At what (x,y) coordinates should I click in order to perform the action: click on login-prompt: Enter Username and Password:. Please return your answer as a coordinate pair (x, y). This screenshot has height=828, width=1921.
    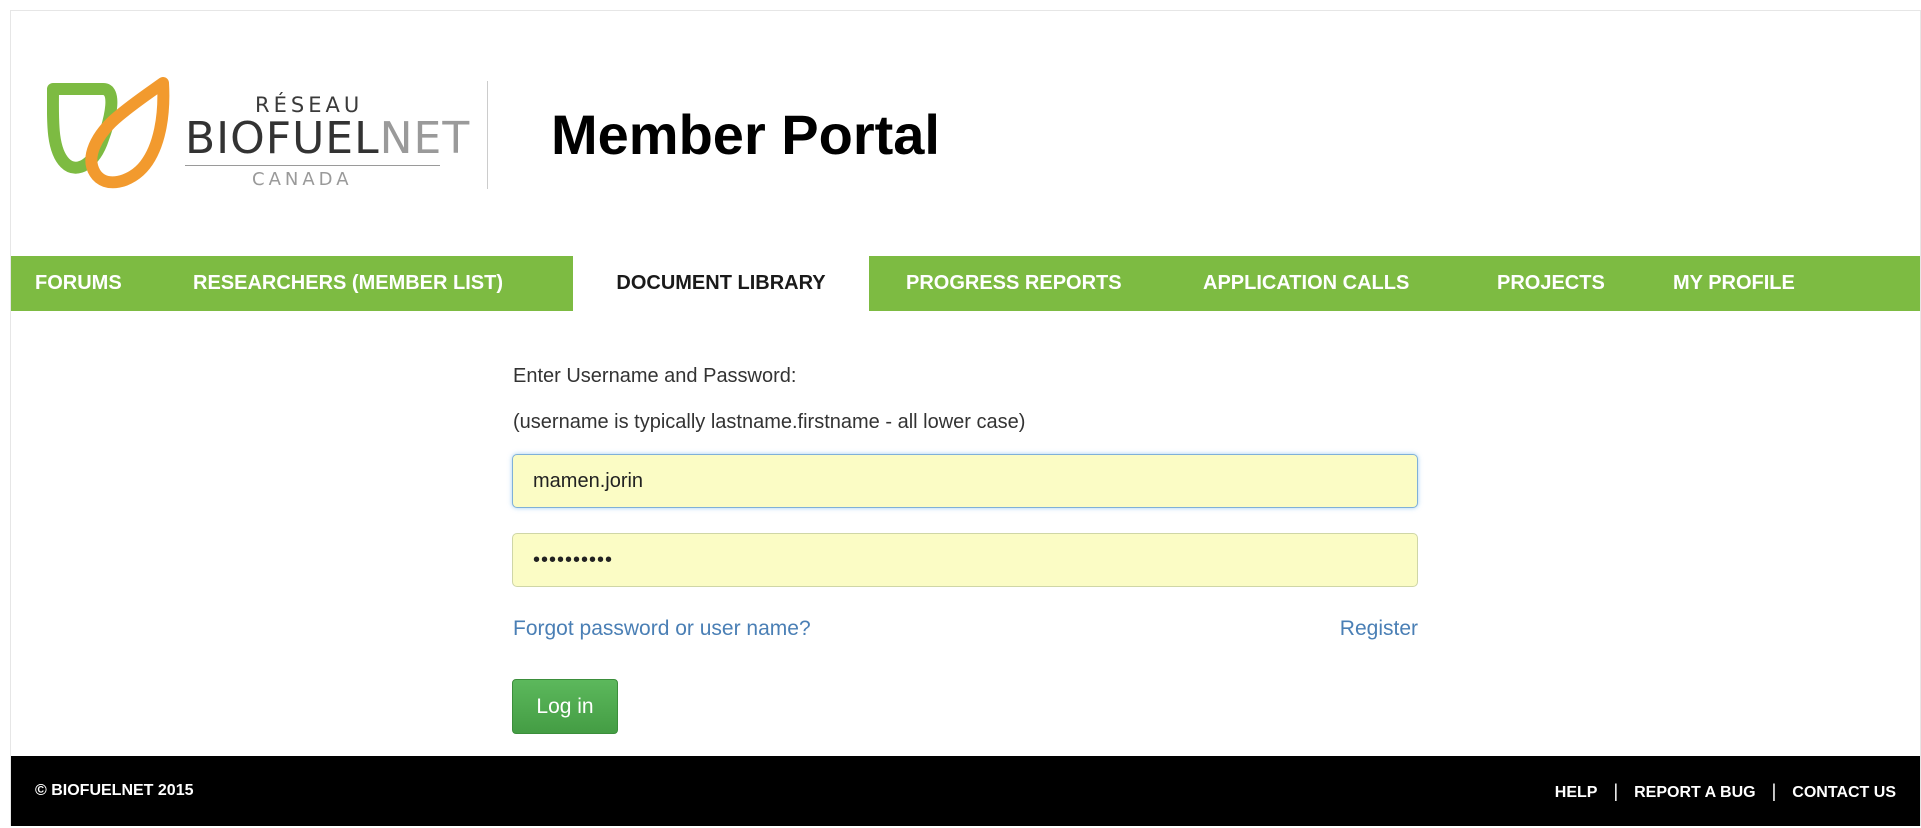
    Looking at the image, I should click on (655, 376).